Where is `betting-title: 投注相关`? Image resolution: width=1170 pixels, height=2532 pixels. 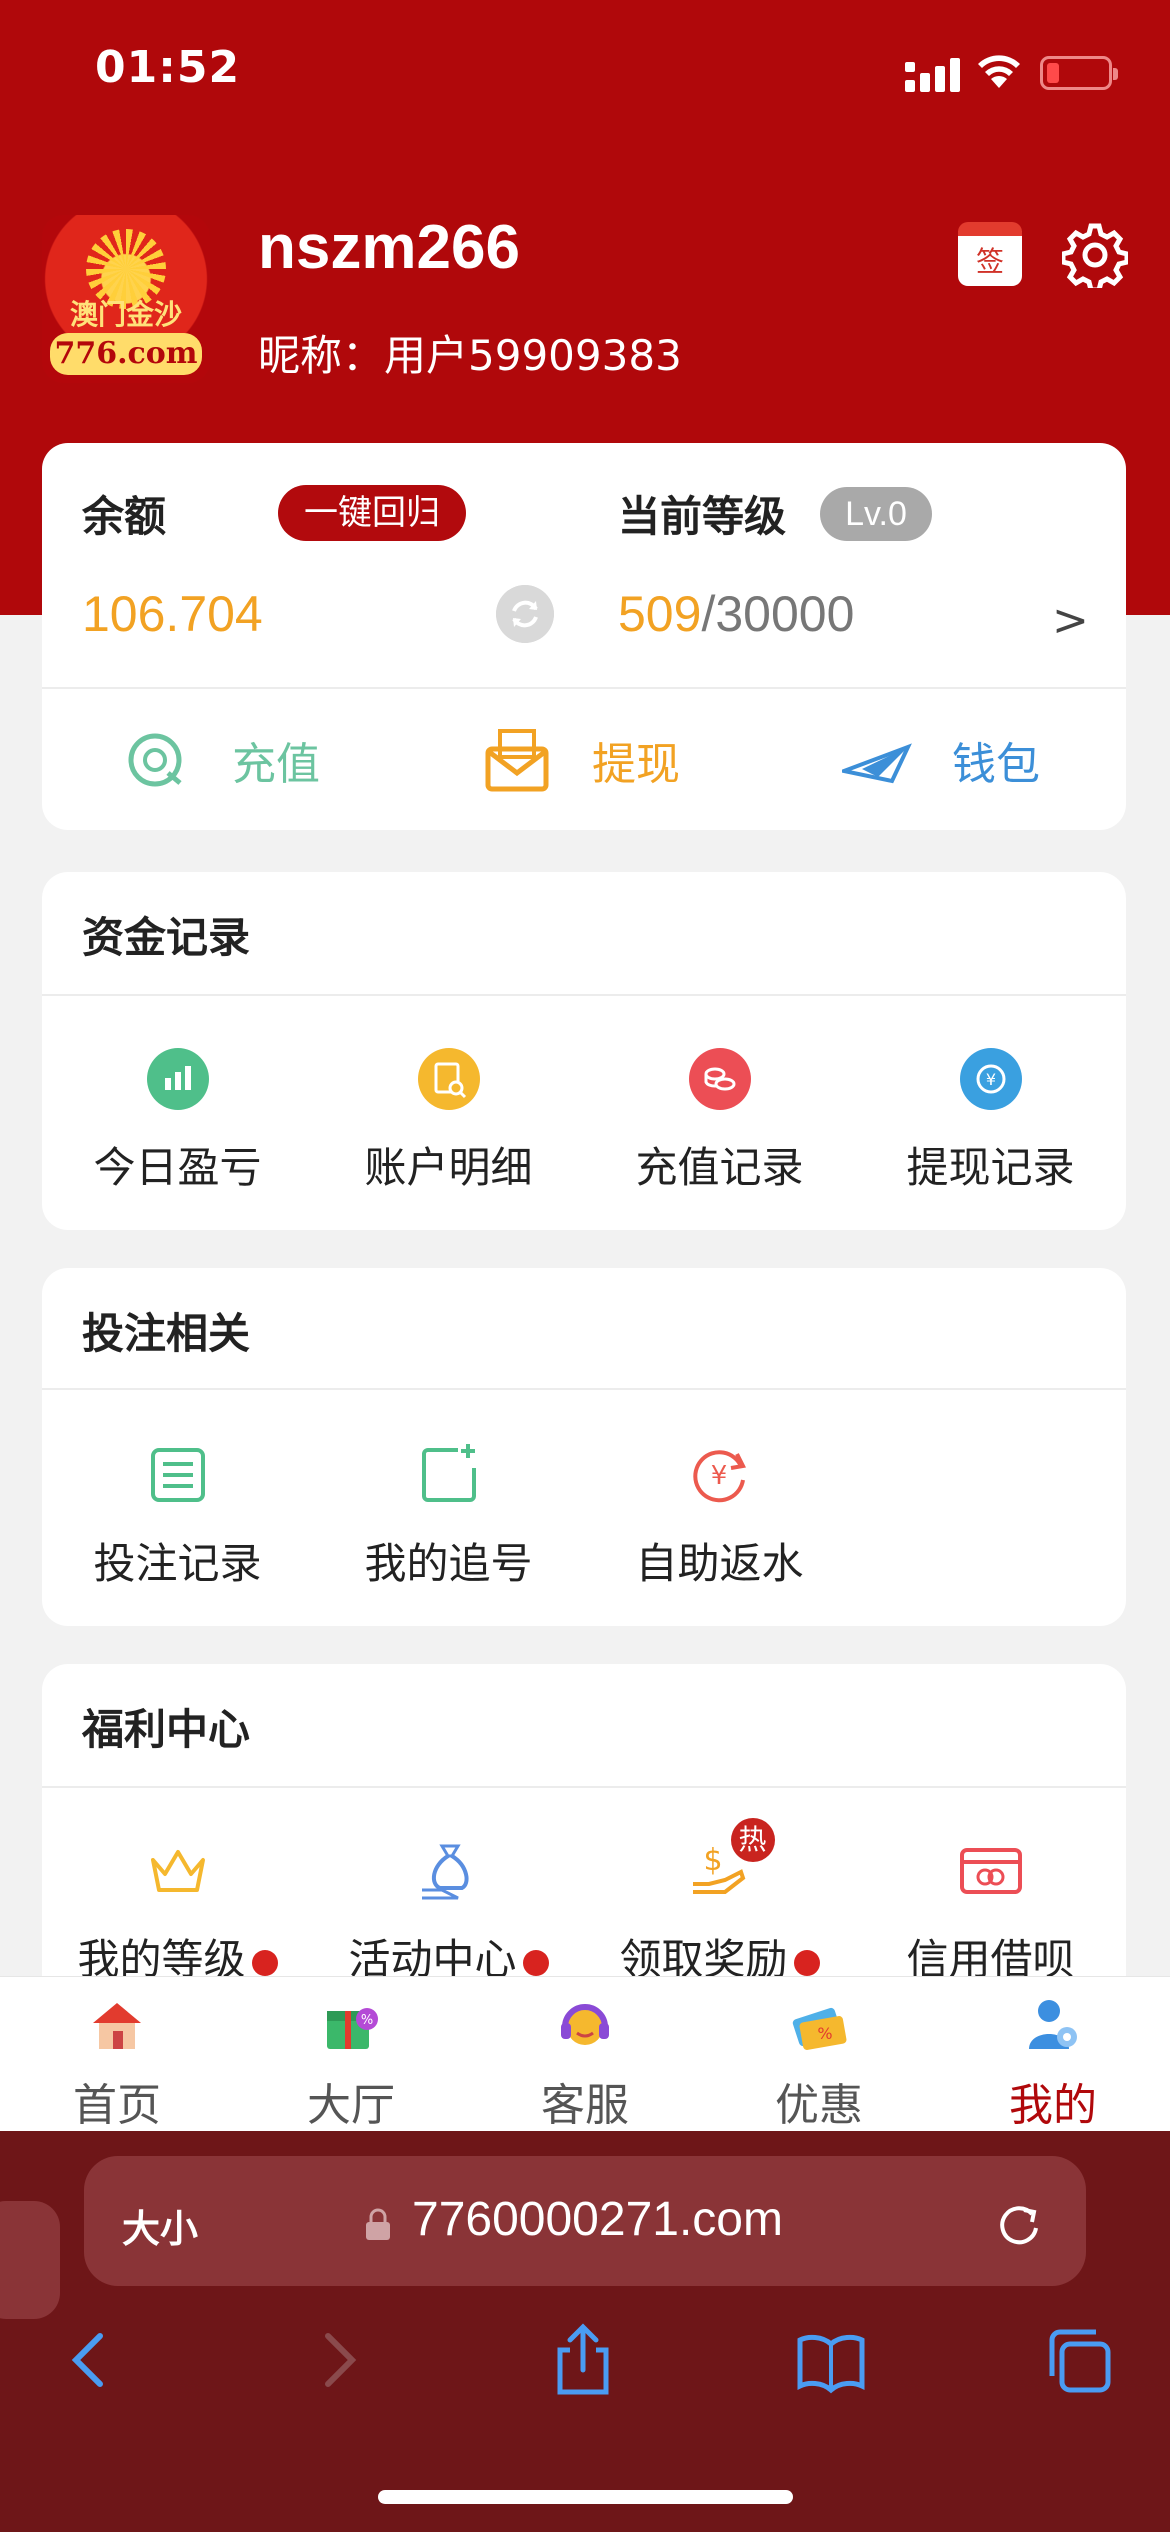
betting-title: 投注相关 is located at coordinates (166, 1333).